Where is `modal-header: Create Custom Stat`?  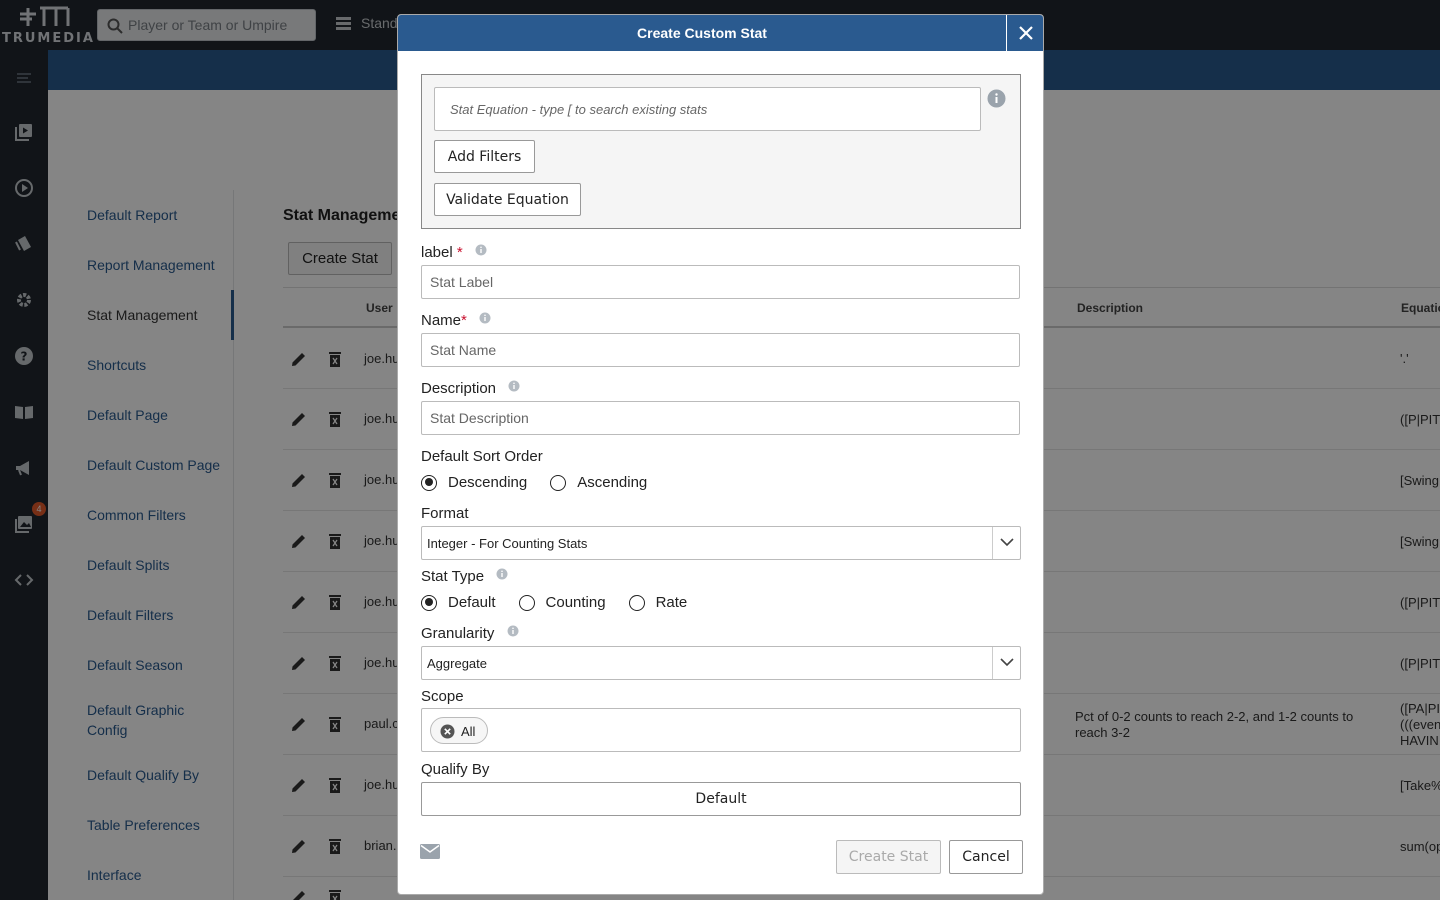
modal-header: Create Custom Stat is located at coordinates (720, 33).